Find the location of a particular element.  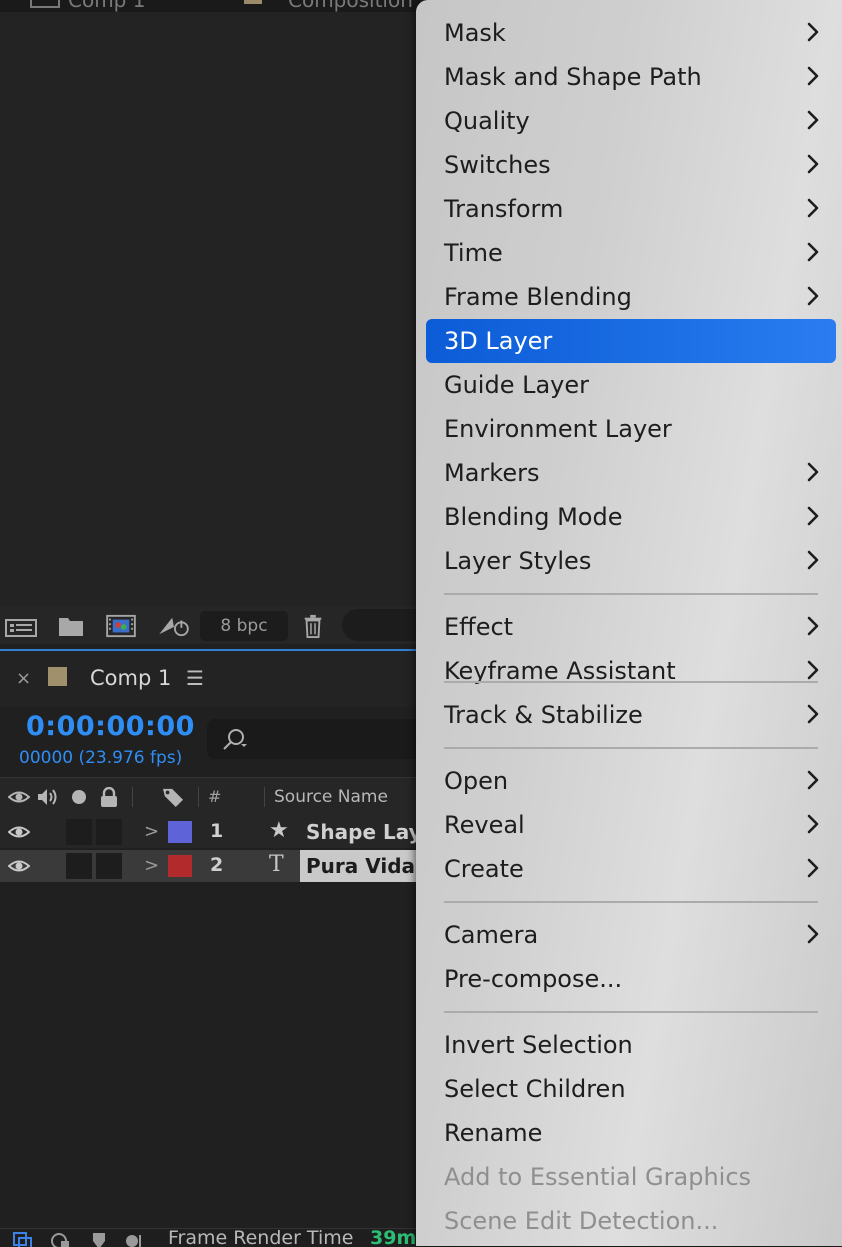

layer-switches-icon is located at coordinates (23, 1239).